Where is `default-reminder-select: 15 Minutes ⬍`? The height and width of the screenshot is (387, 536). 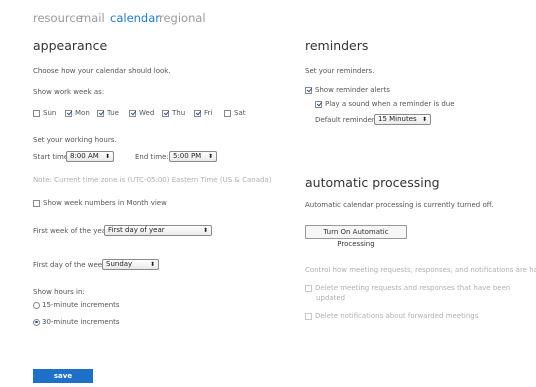
default-reminder-select: 15 Minutes ⬍ is located at coordinates (402, 119).